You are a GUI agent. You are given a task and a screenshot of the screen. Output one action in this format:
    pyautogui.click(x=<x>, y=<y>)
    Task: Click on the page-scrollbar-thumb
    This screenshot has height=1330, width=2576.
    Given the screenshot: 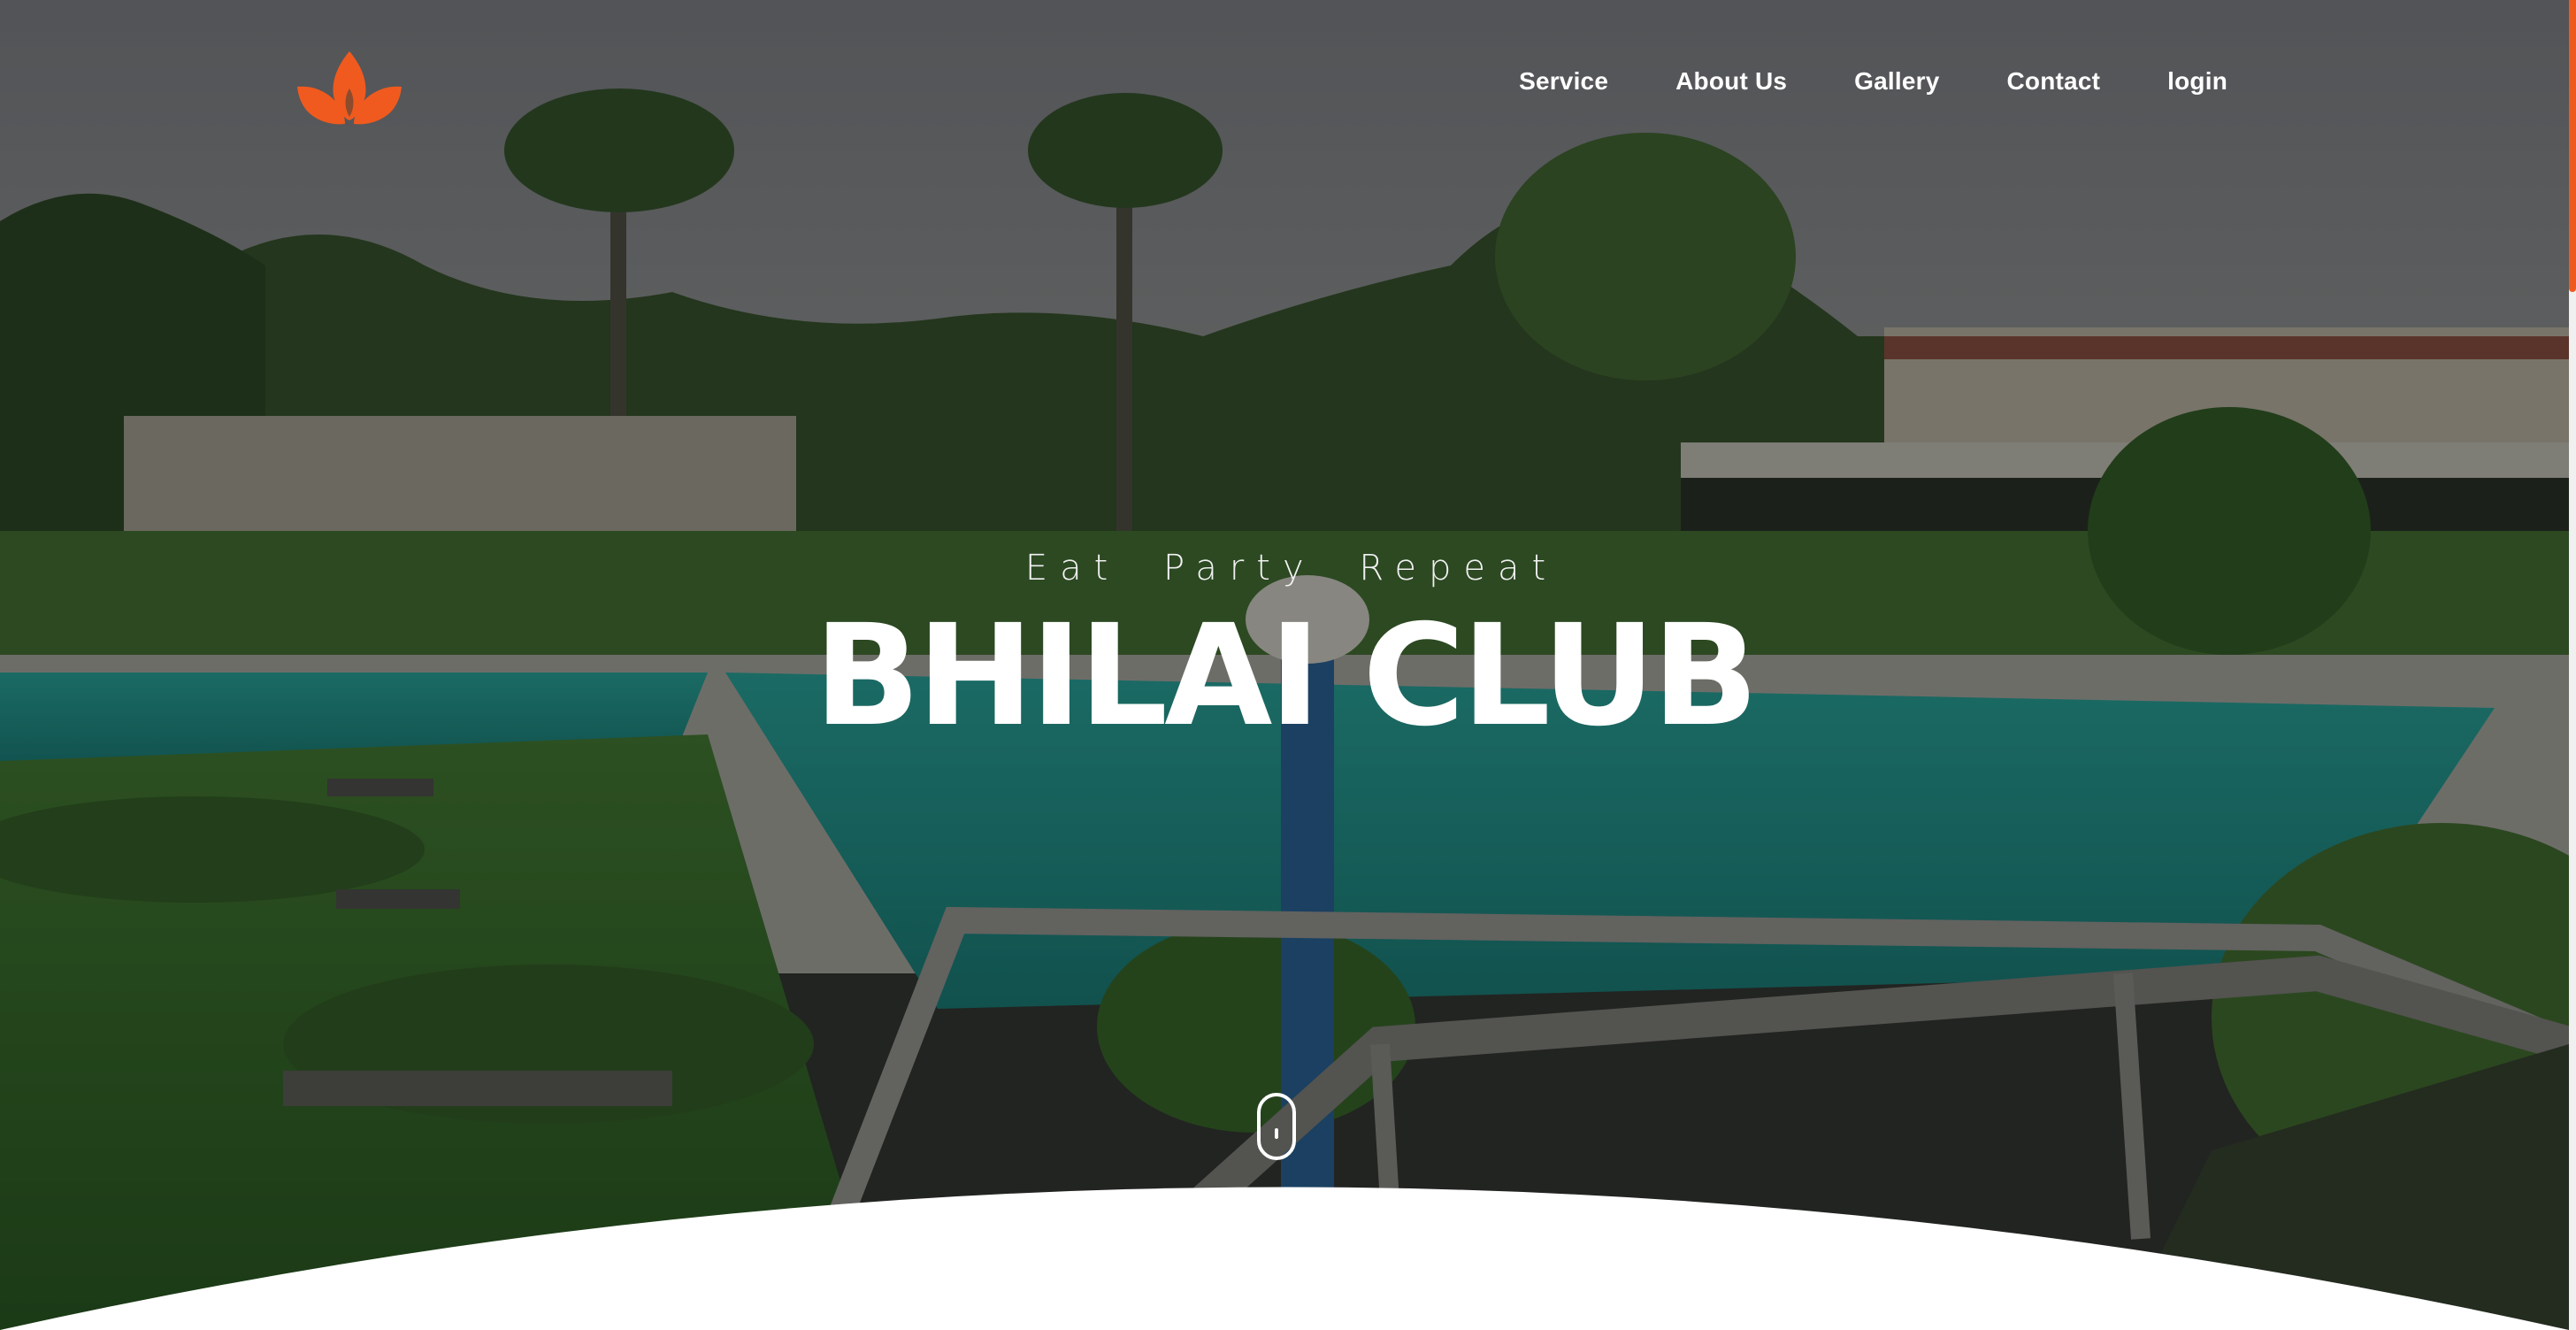 What is the action you would take?
    pyautogui.click(x=2572, y=146)
    